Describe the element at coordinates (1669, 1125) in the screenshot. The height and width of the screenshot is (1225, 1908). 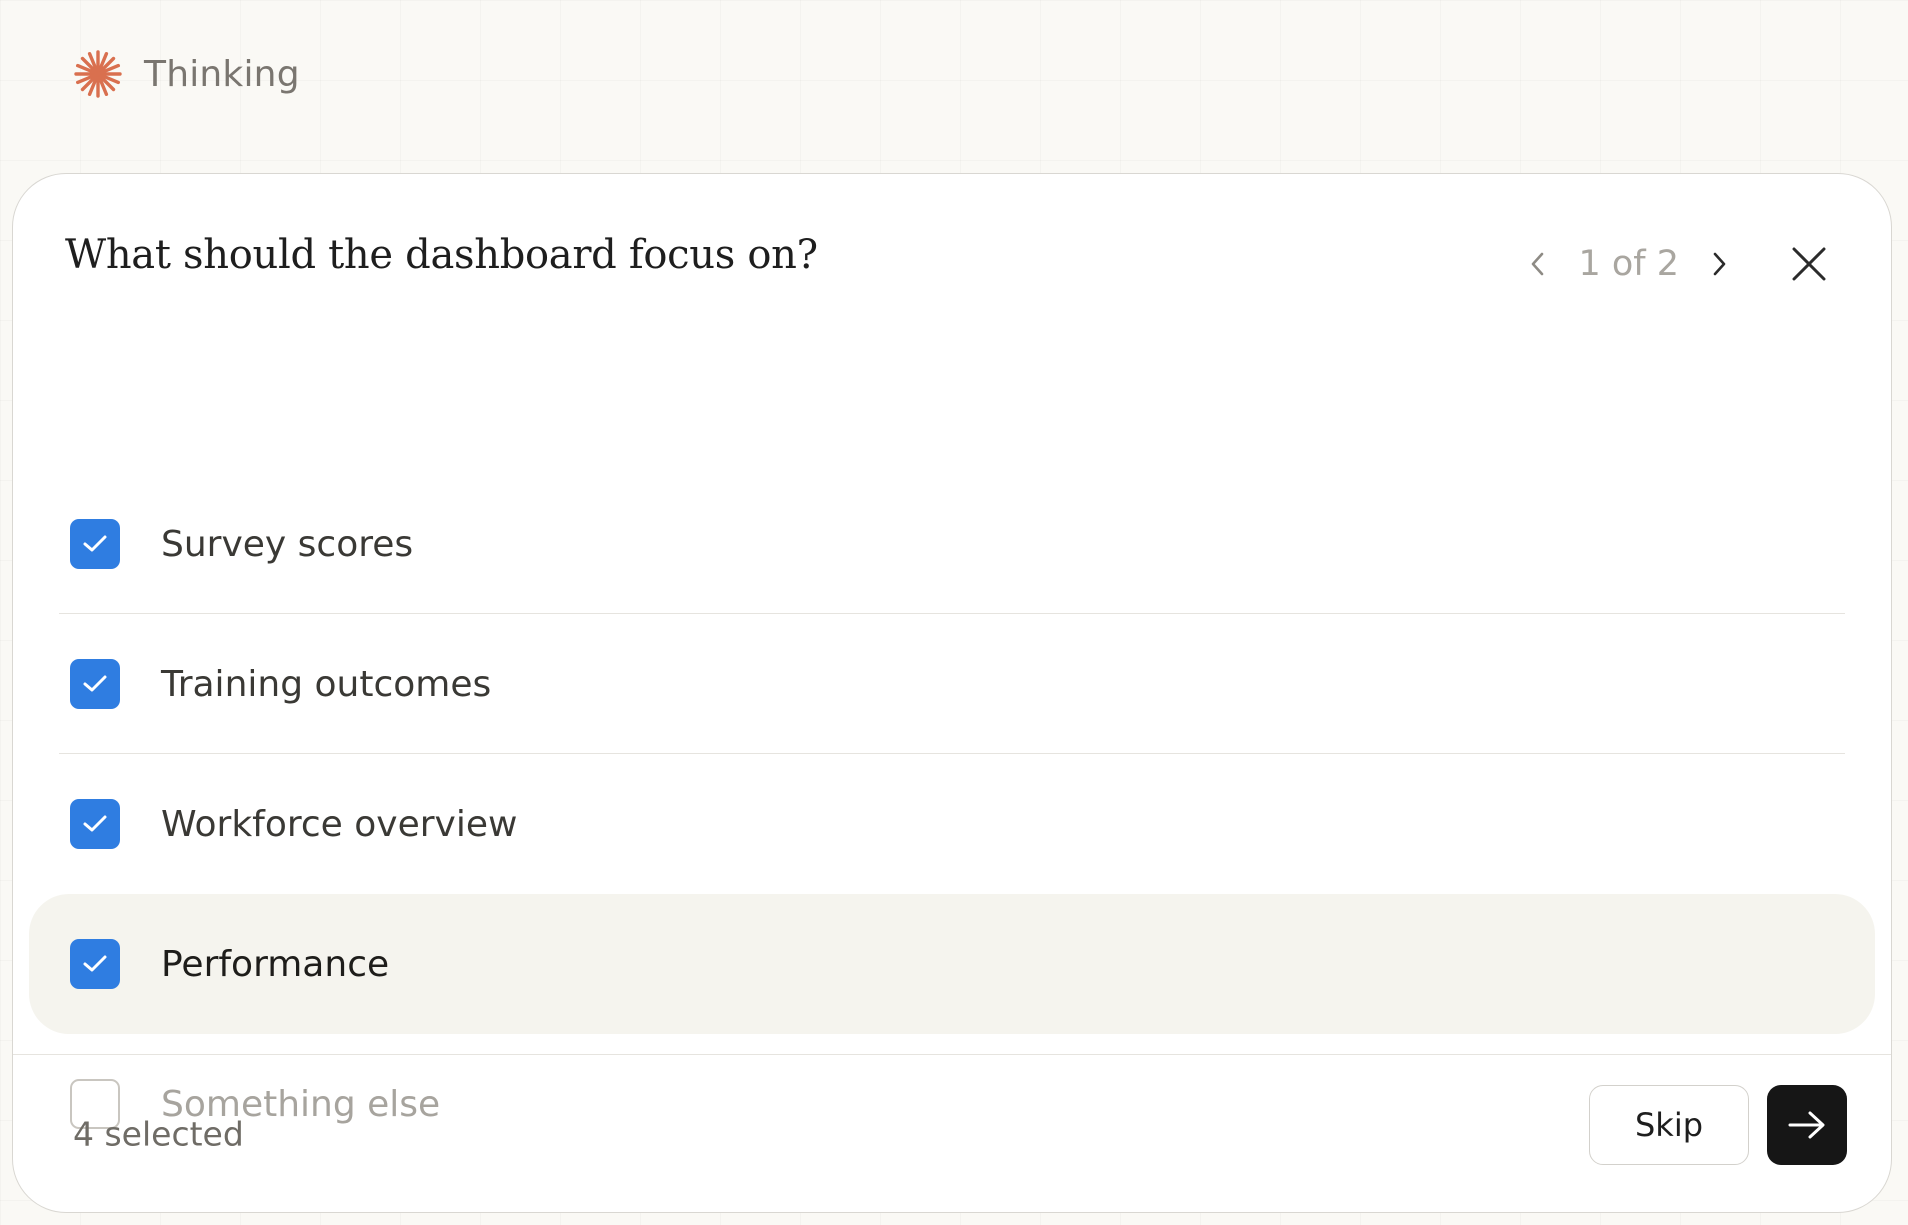
I see `skip-button: Skip` at that location.